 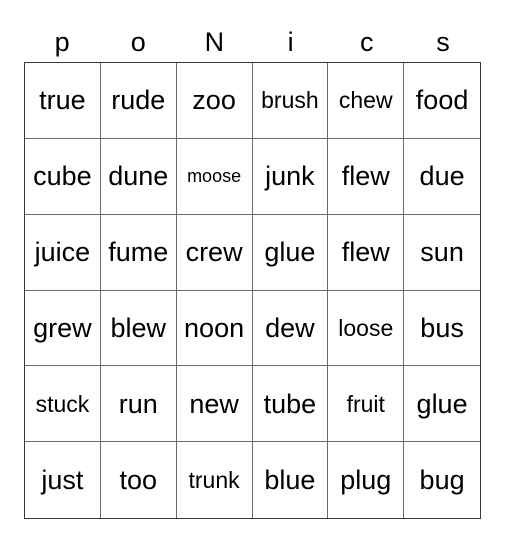 I want to click on bingo-cell-label: due, so click(x=442, y=176).